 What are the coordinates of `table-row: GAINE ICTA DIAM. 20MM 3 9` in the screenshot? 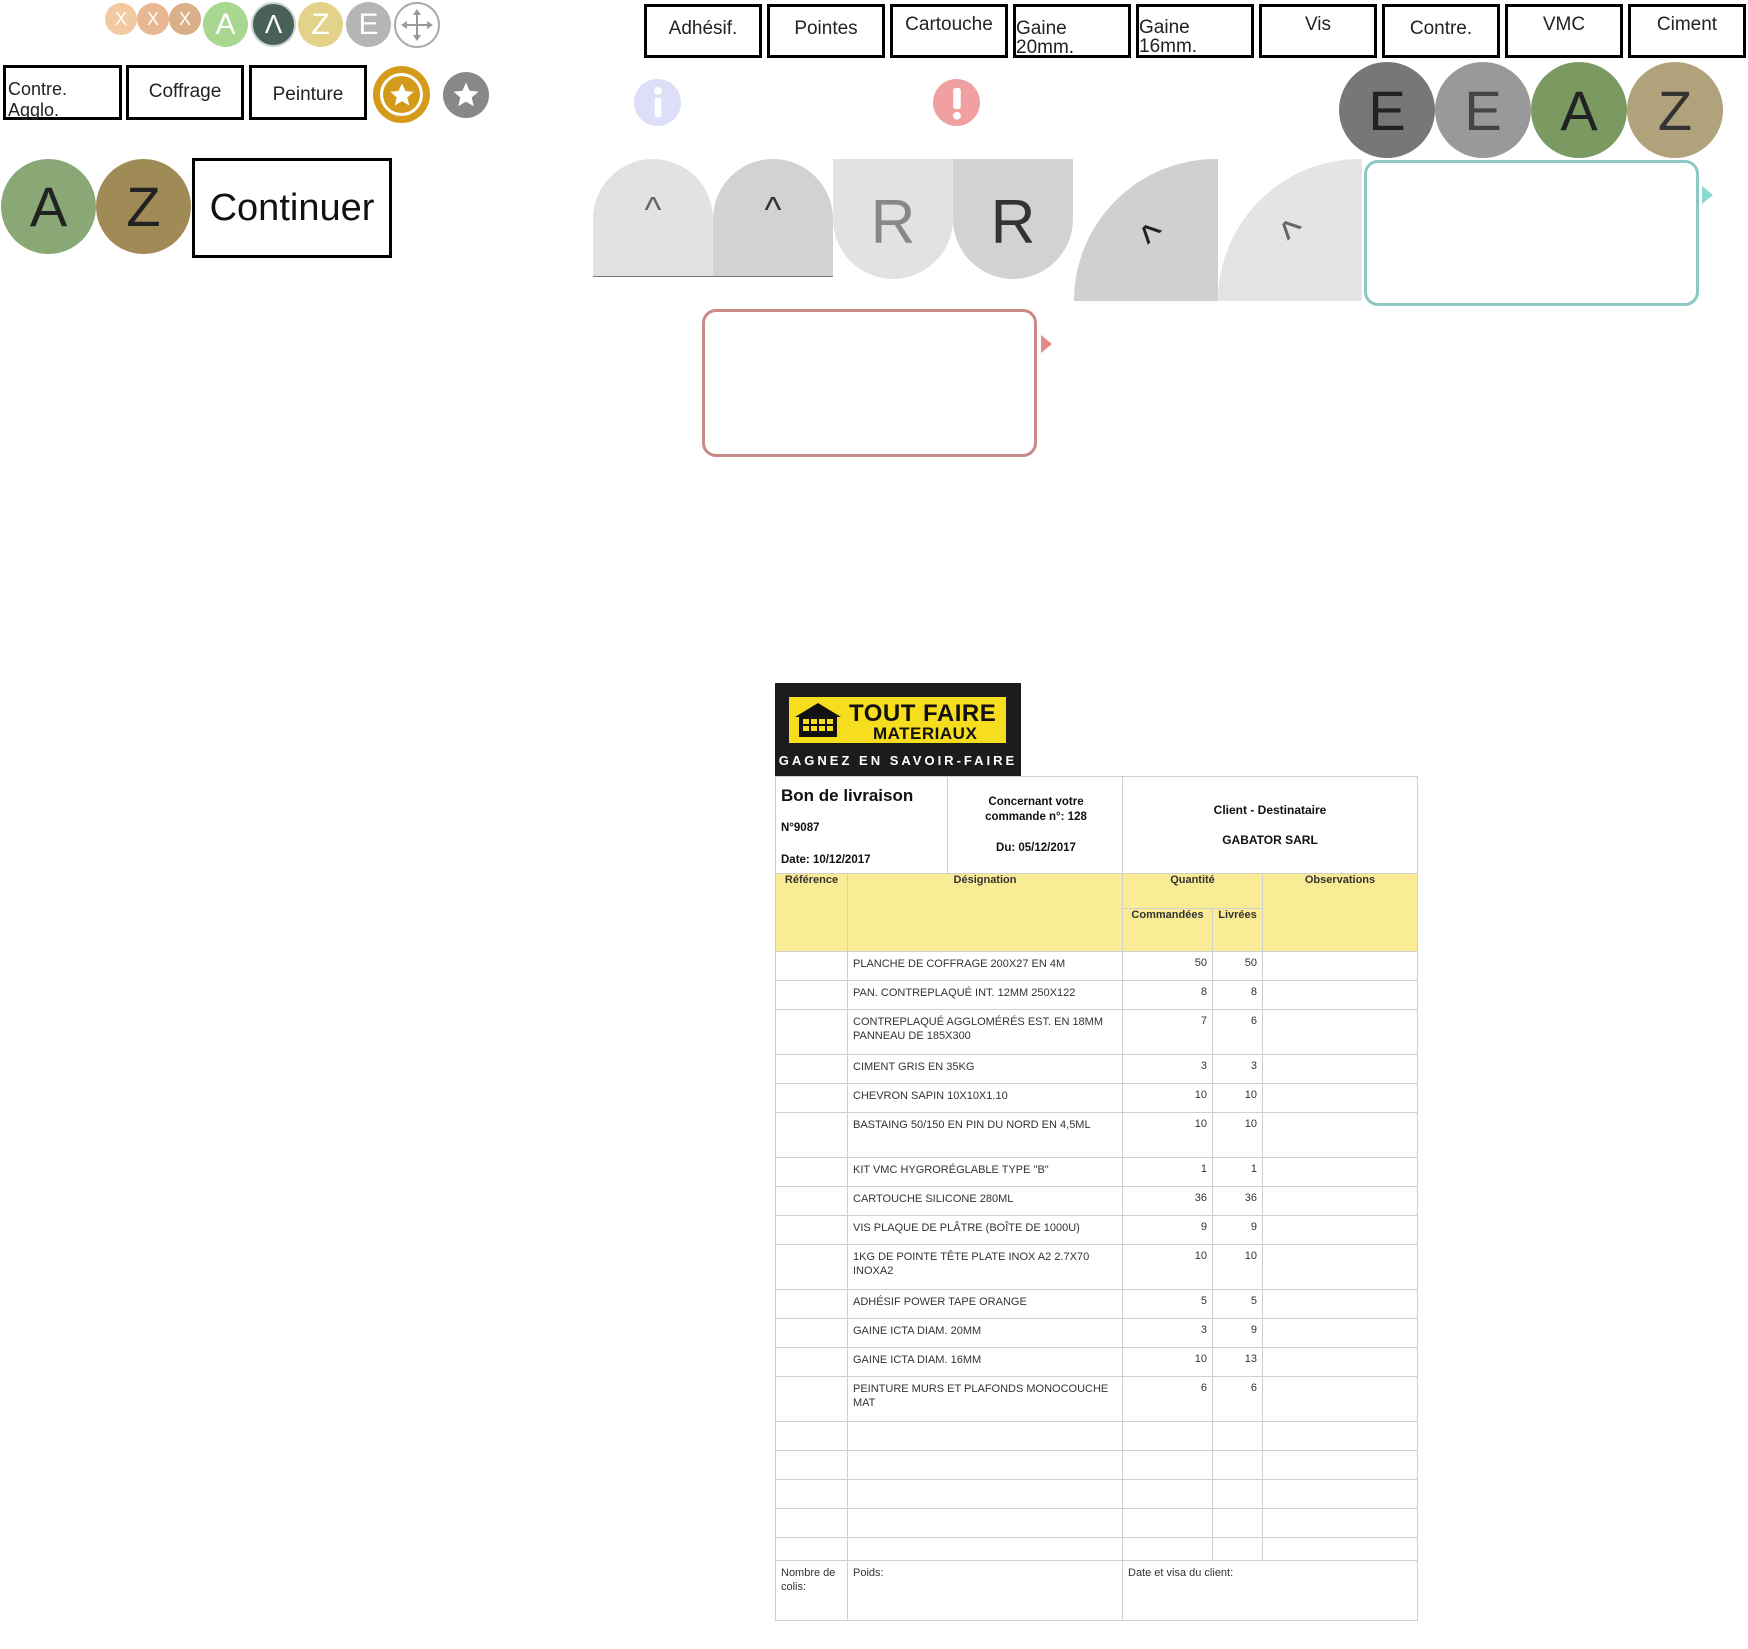 It's located at (1097, 1333).